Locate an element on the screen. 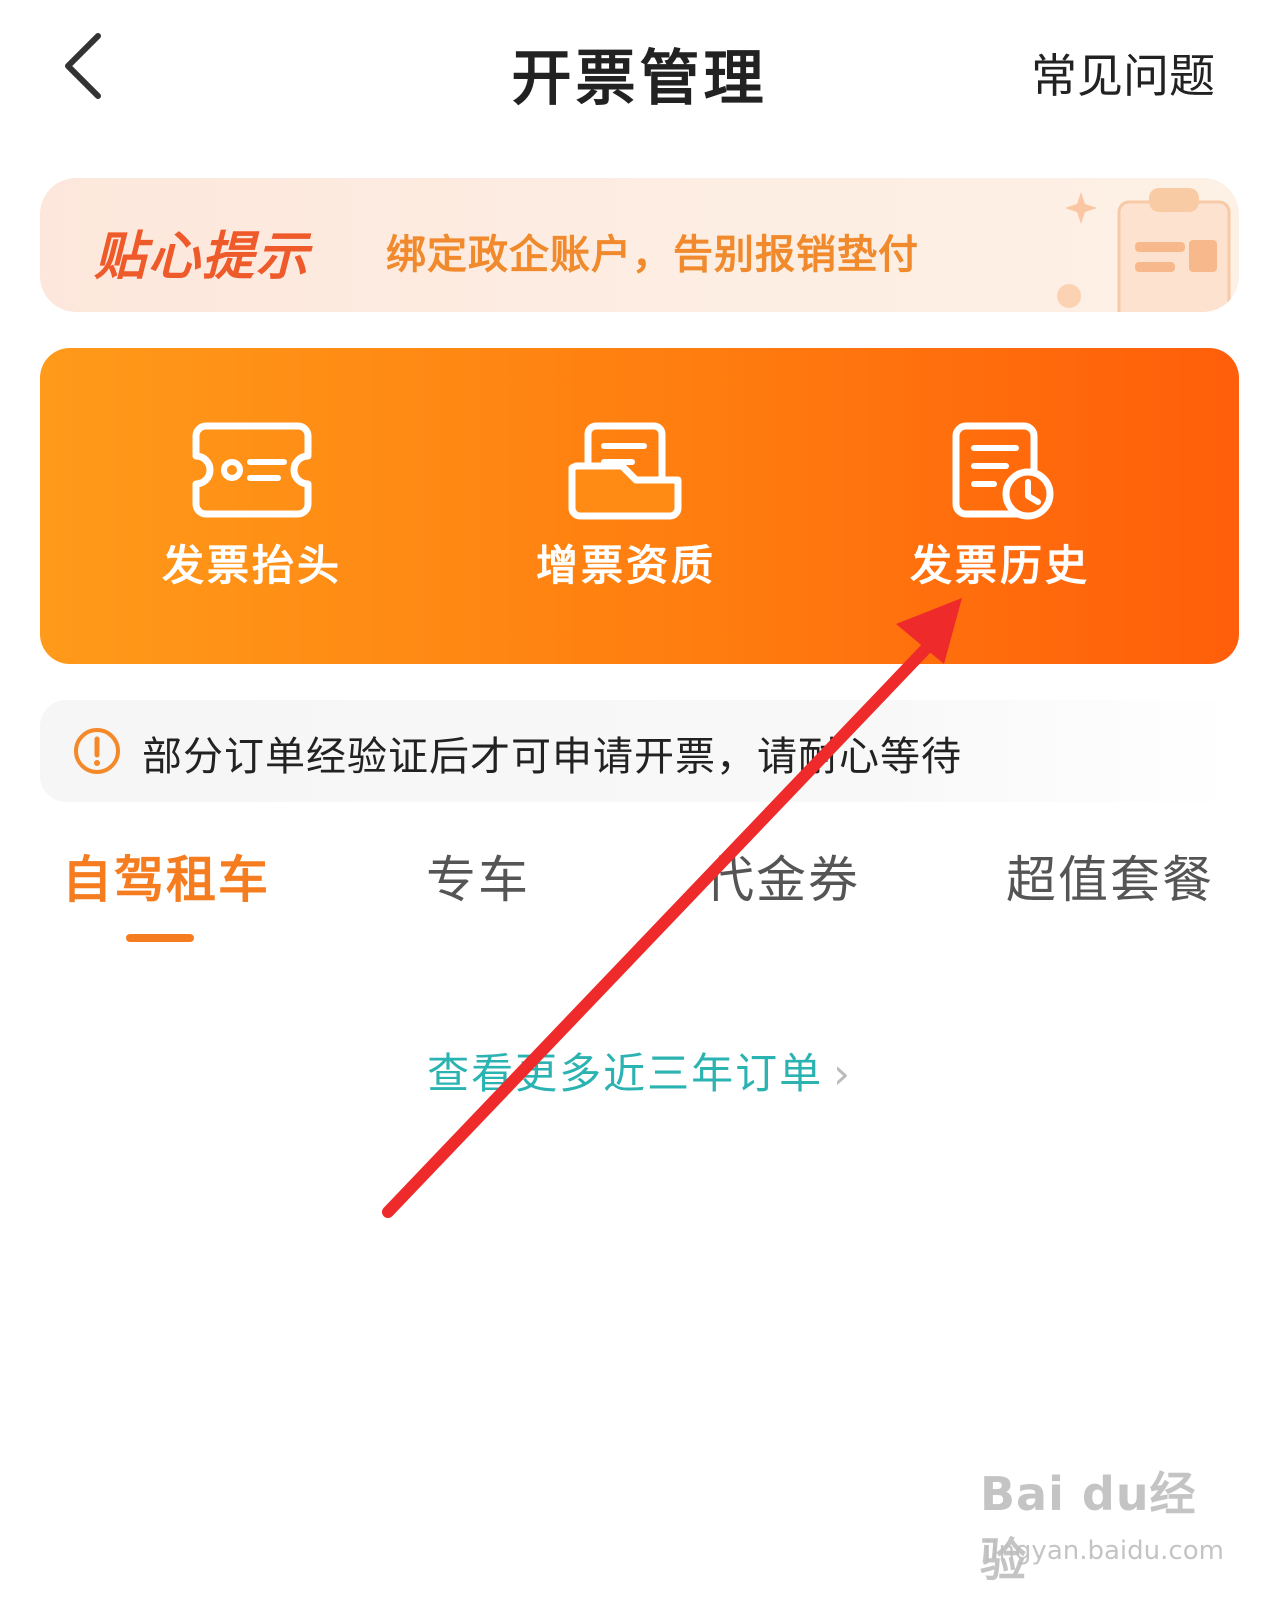  more-orders-link: 查看更多近三年订单 › is located at coordinates (639, 1070).